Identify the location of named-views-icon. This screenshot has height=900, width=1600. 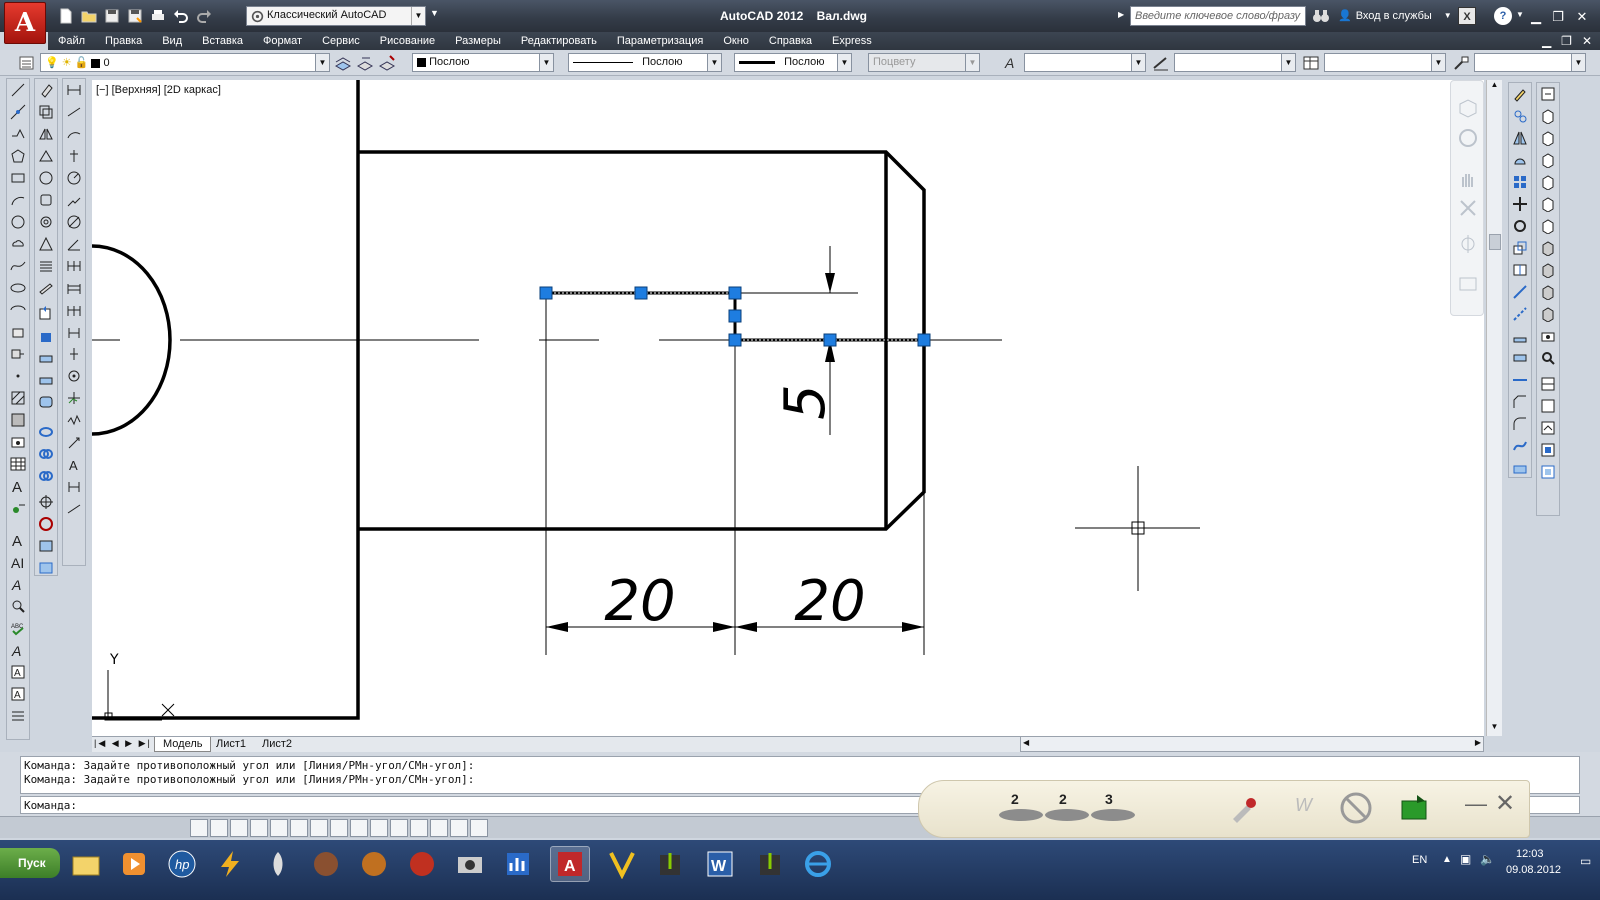
(1548, 94).